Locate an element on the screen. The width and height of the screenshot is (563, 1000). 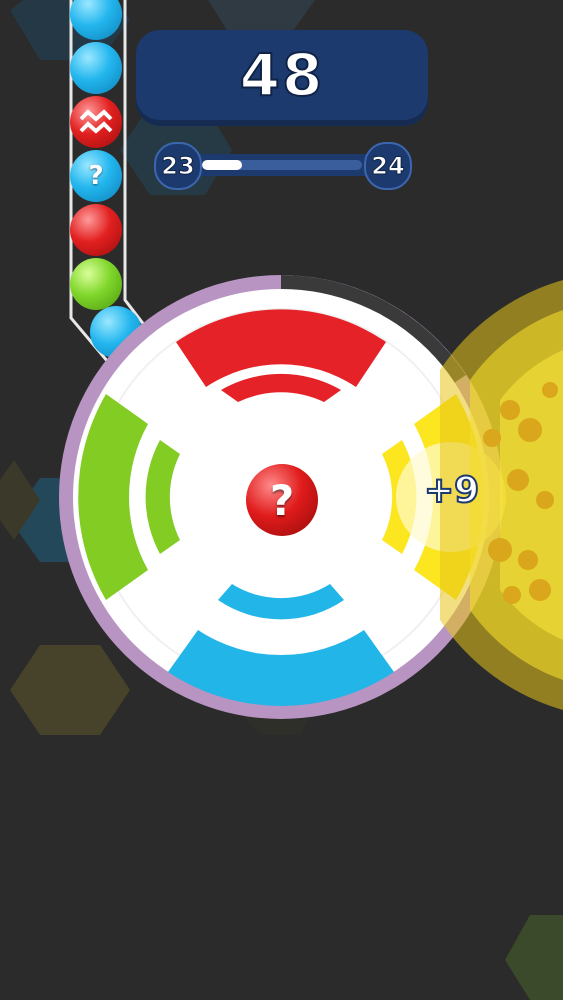
current-level-badge: 23 is located at coordinates (178, 166).